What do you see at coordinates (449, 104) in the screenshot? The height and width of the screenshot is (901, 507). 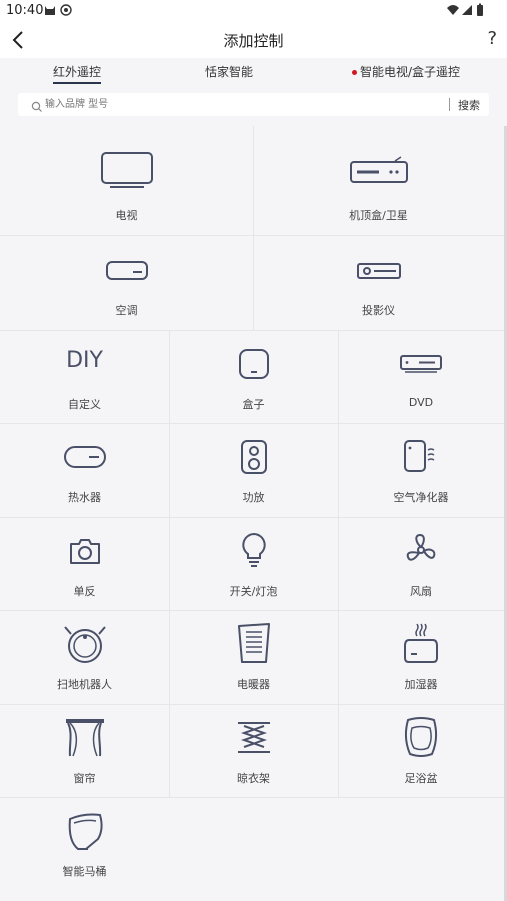 I see `search-divider` at bounding box center [449, 104].